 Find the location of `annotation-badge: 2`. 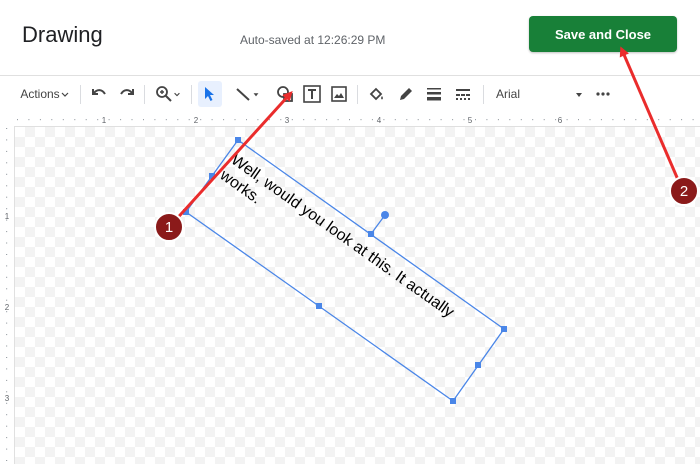

annotation-badge: 2 is located at coordinates (684, 191).